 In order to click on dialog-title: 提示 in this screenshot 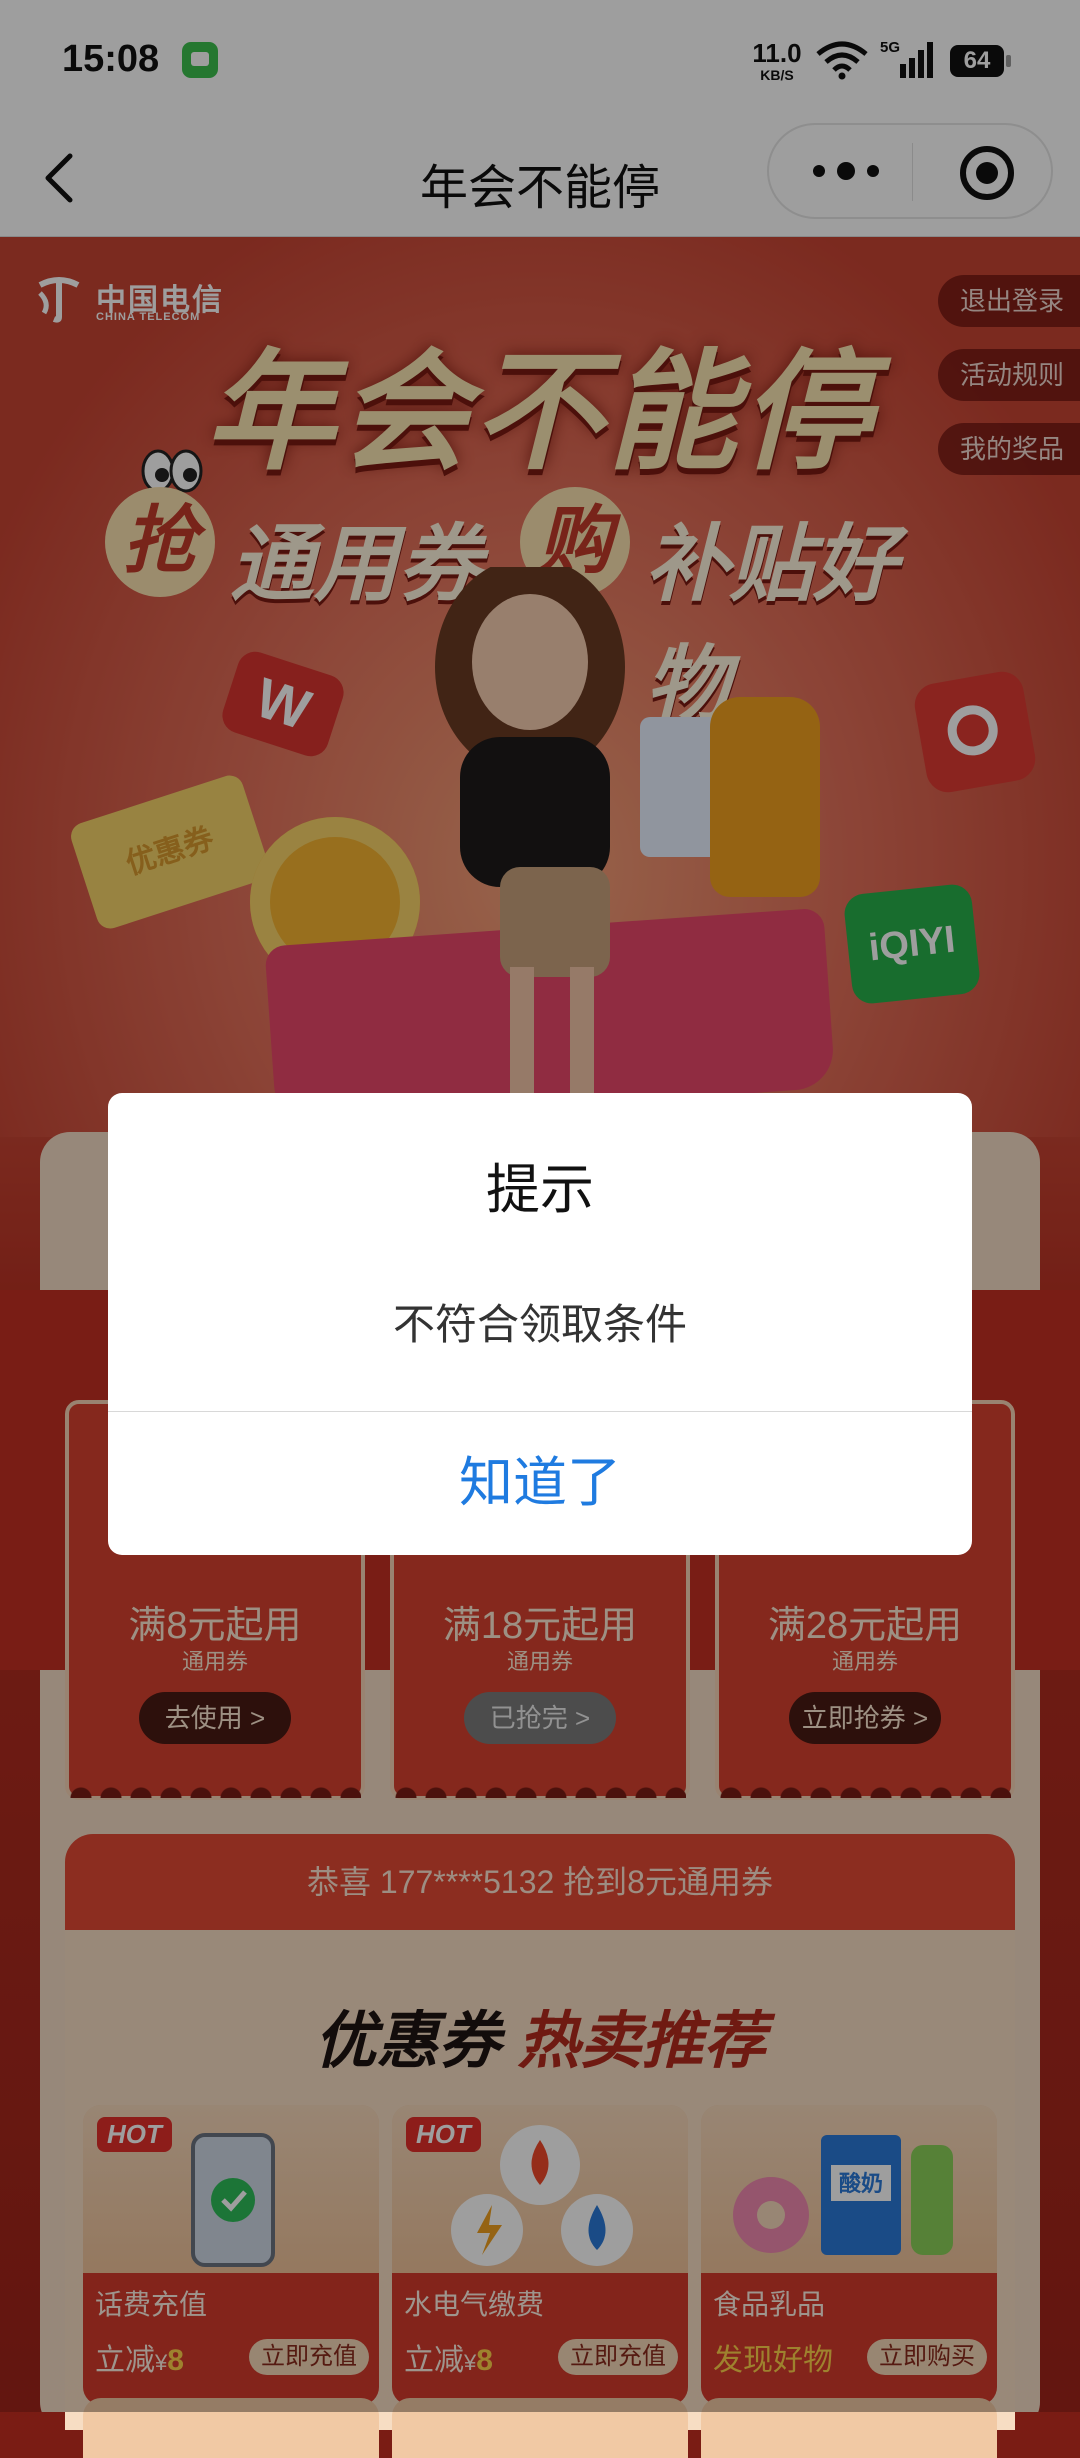, I will do `click(540, 1190)`.